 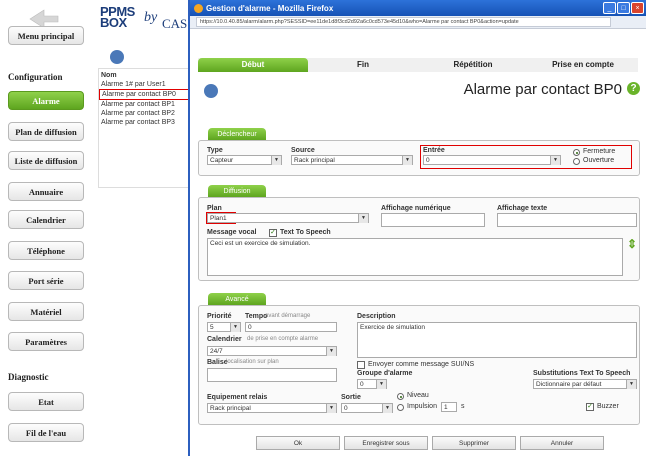 I want to click on relais-select-value: Rack principal, so click(x=230, y=408).